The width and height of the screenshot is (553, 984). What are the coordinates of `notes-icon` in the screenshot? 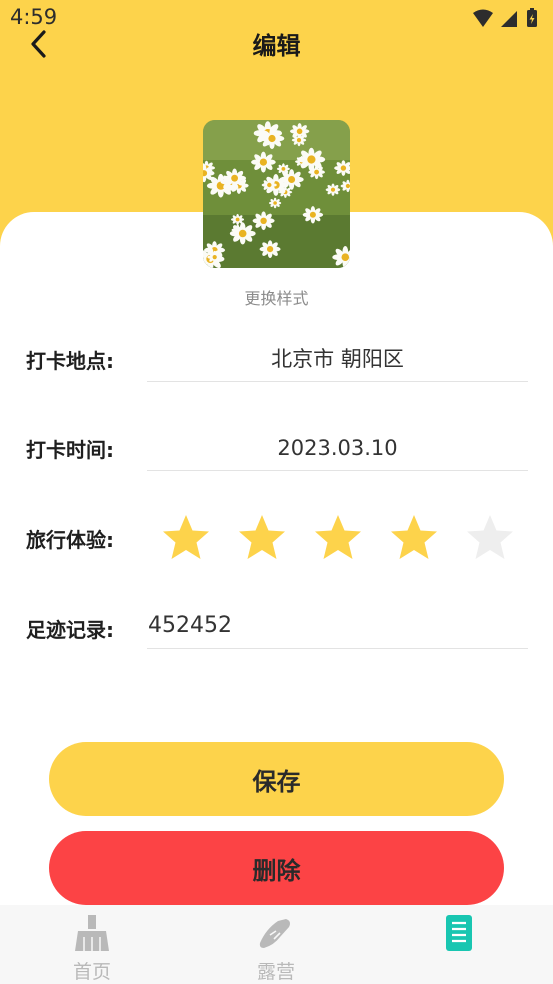 It's located at (459, 933).